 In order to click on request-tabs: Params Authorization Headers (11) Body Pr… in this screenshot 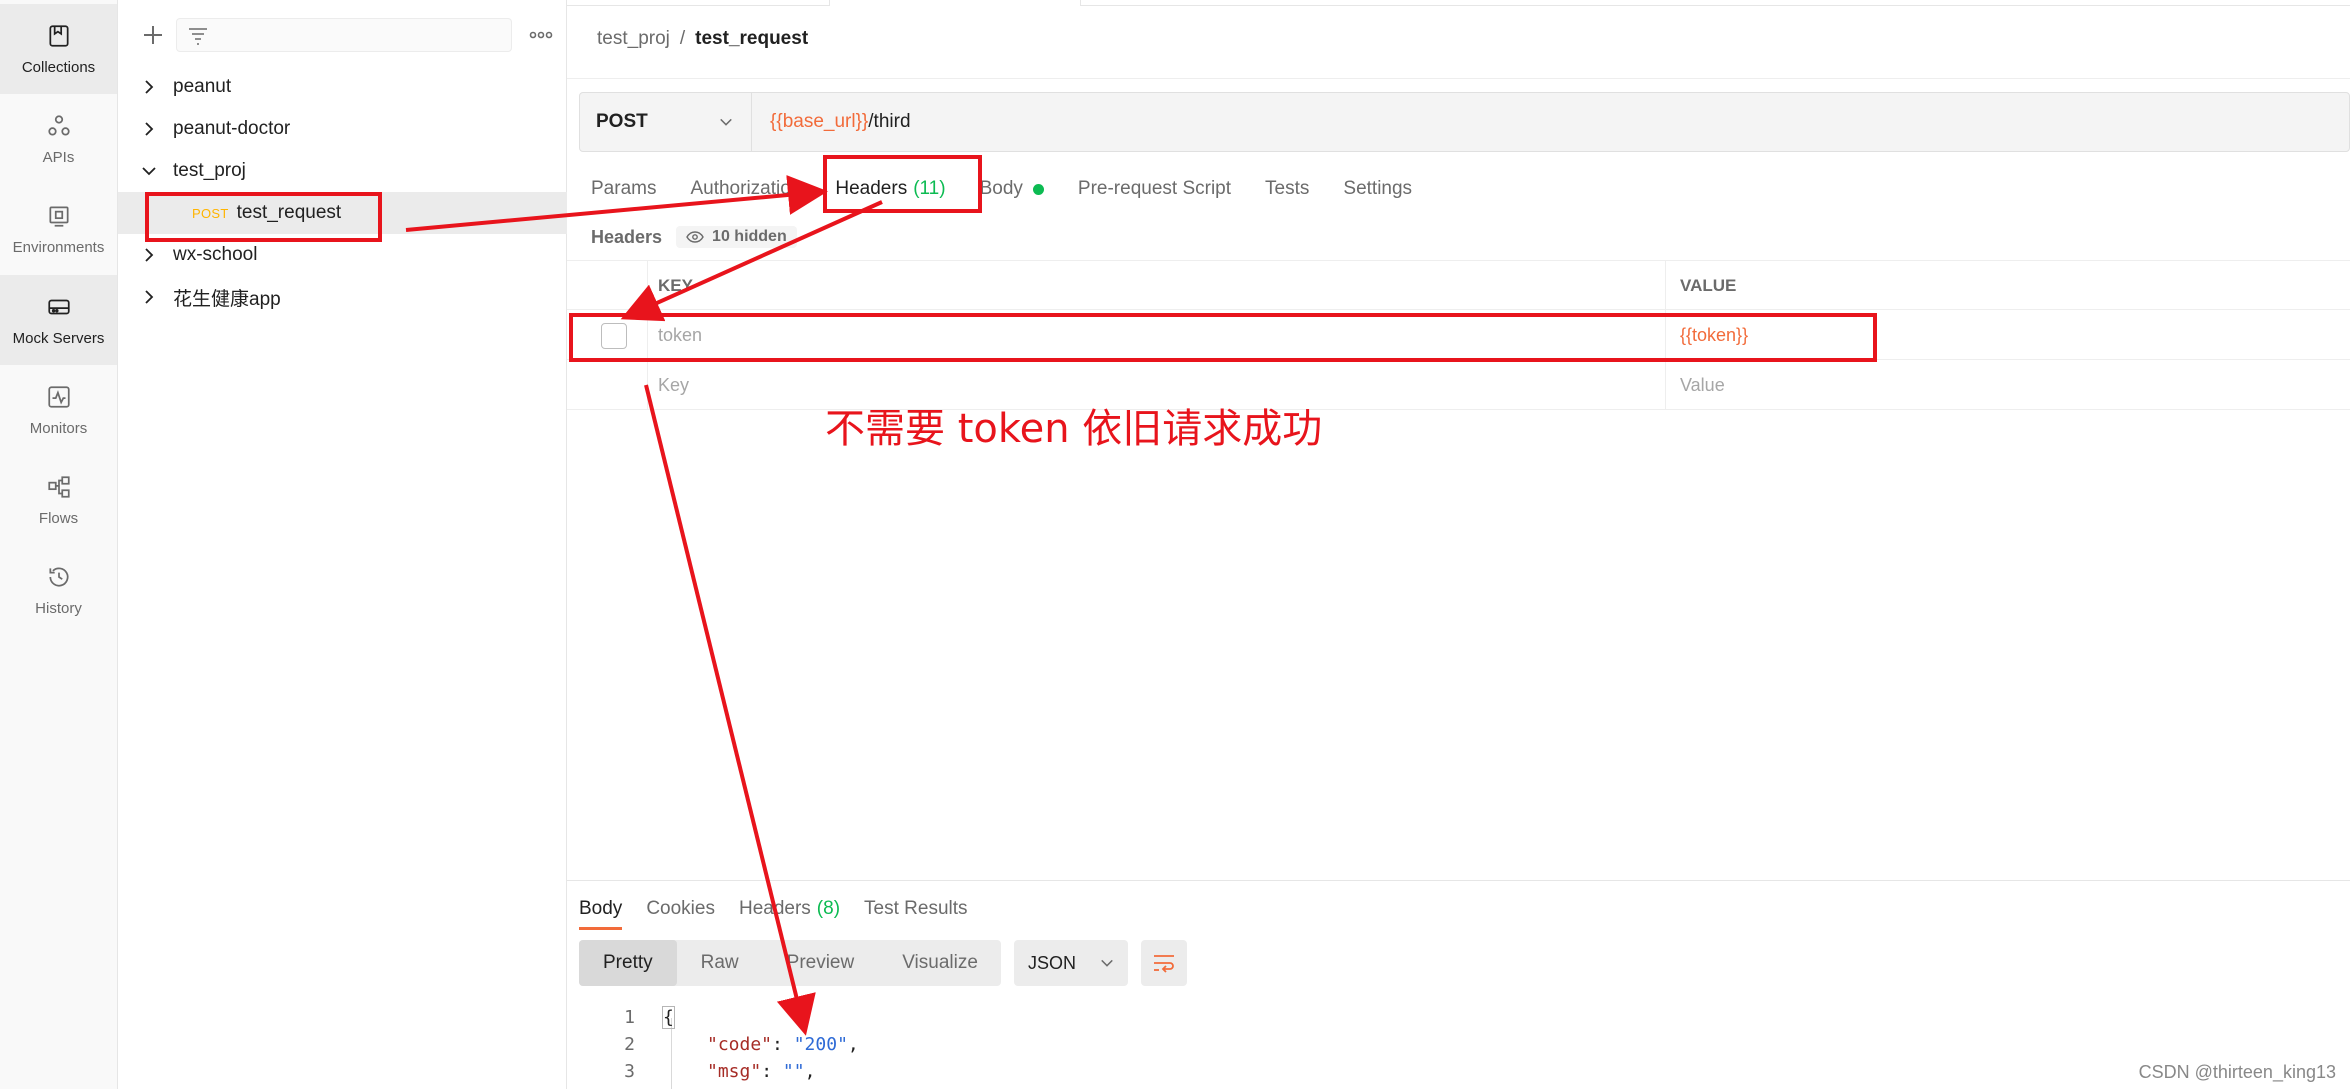, I will do `click(1018, 189)`.